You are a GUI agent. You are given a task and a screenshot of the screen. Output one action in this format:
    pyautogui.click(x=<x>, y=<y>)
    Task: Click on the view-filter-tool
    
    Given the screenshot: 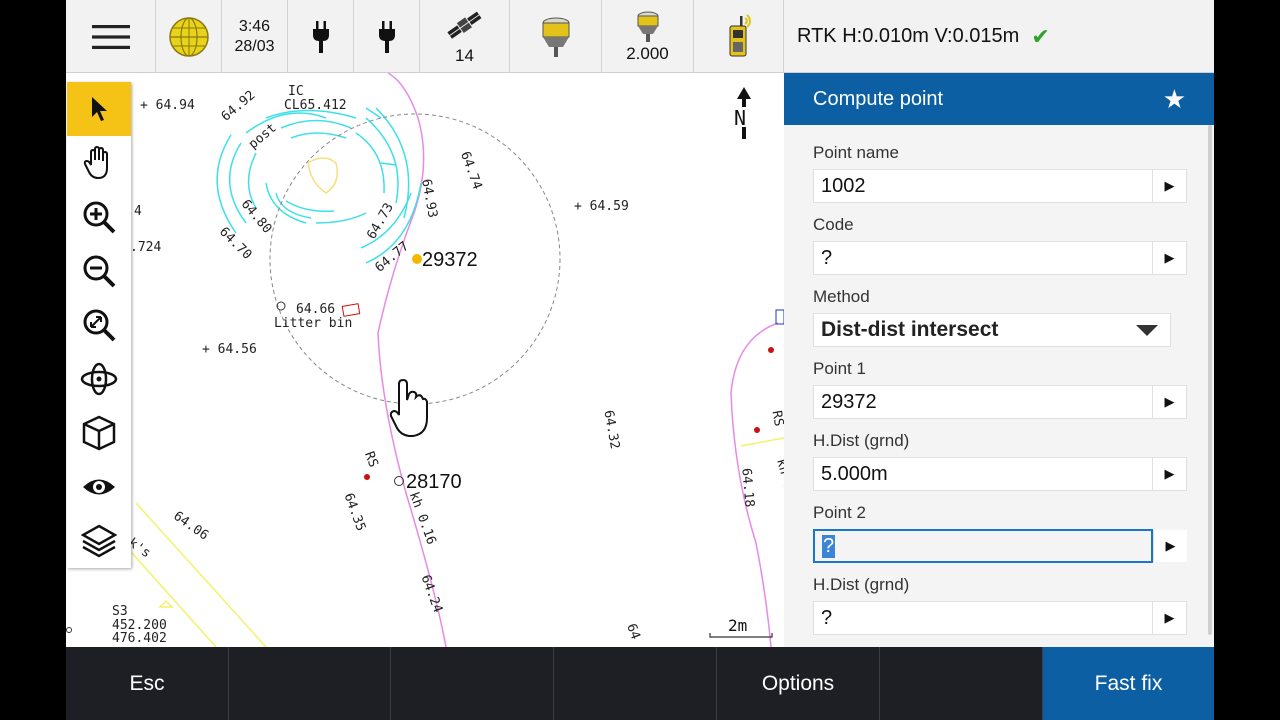 What is the action you would take?
    pyautogui.click(x=99, y=487)
    